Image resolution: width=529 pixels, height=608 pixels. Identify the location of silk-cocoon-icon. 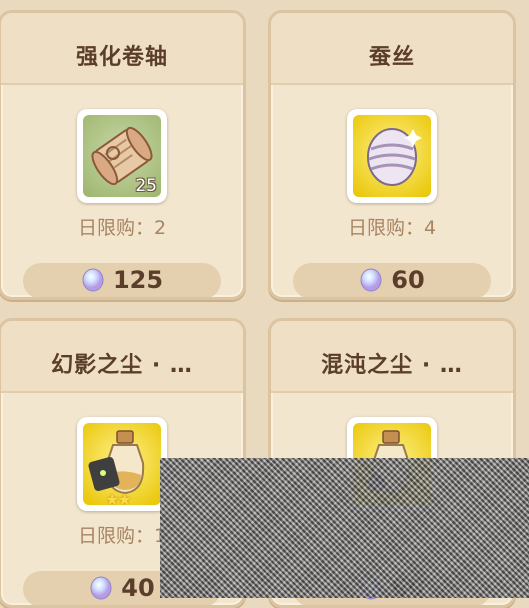
(394, 157).